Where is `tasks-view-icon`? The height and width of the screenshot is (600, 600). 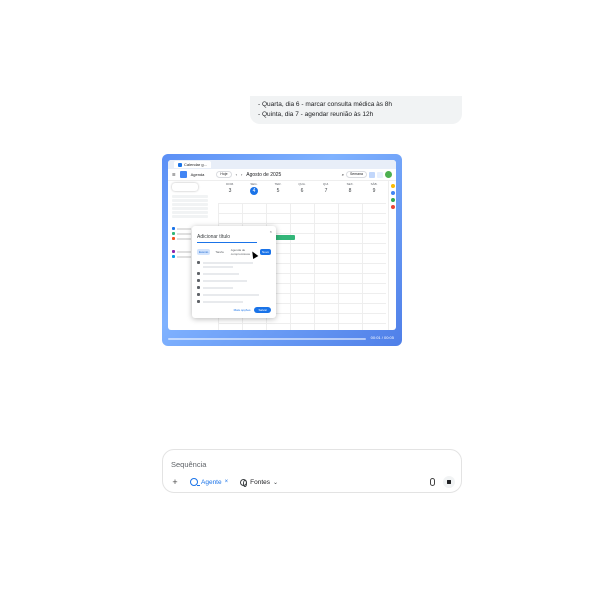 tasks-view-icon is located at coordinates (380, 174).